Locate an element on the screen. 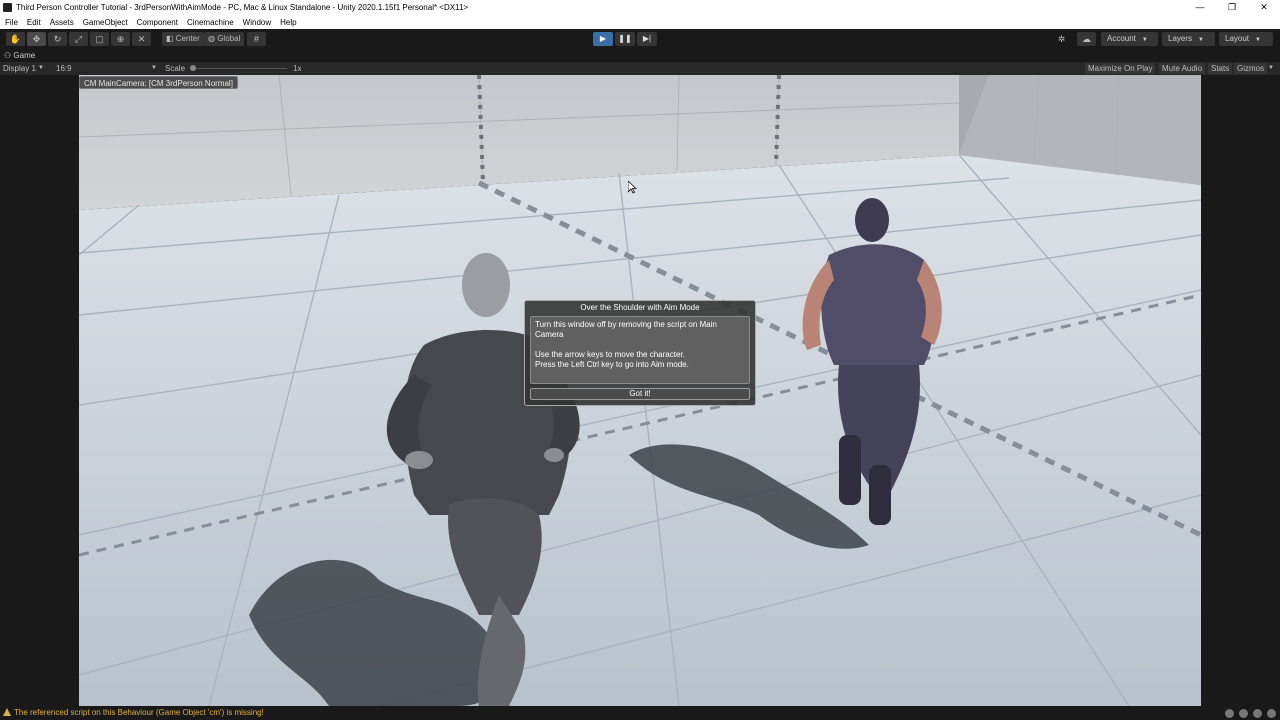 Image resolution: width=1280 pixels, height=720 pixels. rotate-tool-icon: ↻ is located at coordinates (57, 39).